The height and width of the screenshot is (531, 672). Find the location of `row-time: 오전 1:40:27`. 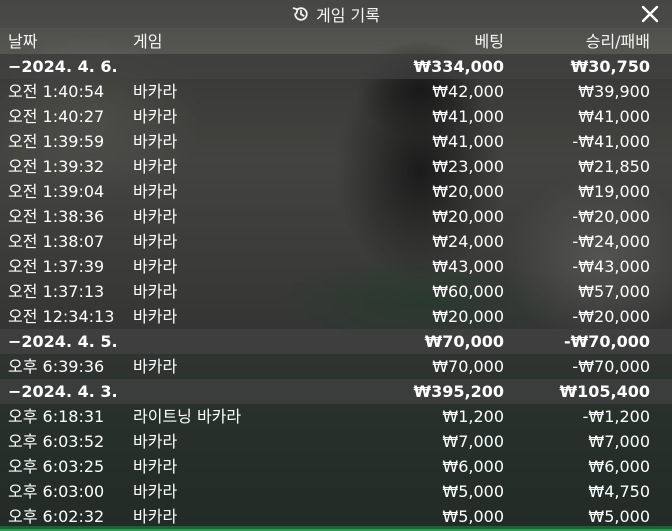

row-time: 오전 1:40:27 is located at coordinates (56, 116).